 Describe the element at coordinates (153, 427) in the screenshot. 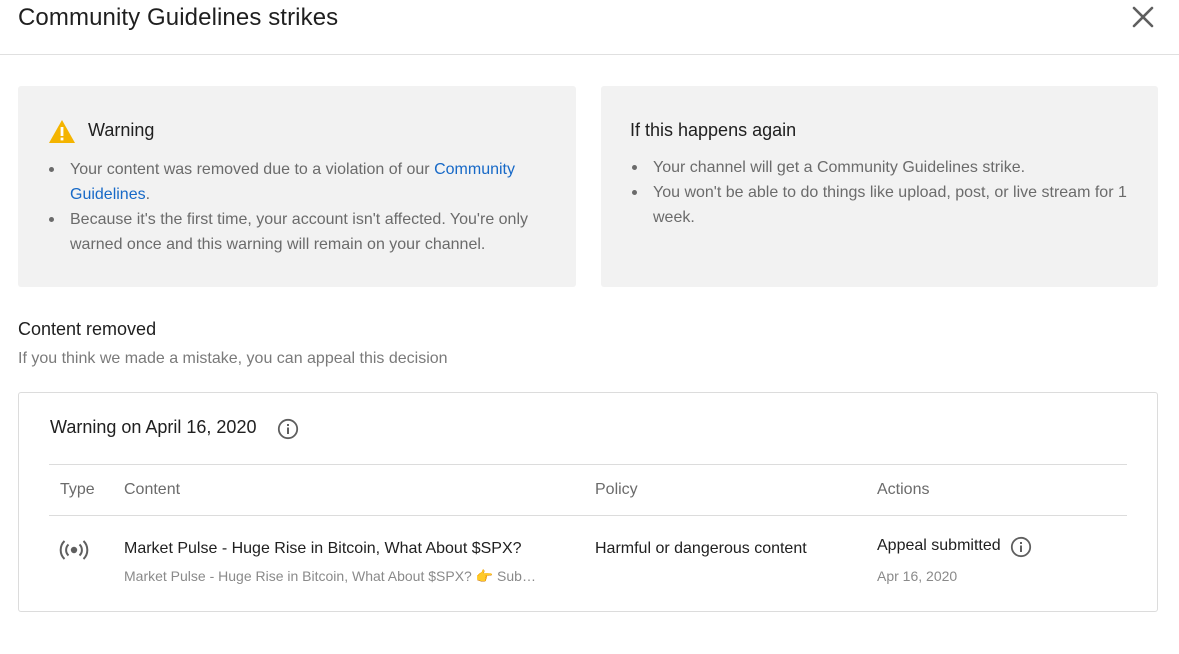

I see `warning-date-title: Warning on April 16, 2020` at that location.